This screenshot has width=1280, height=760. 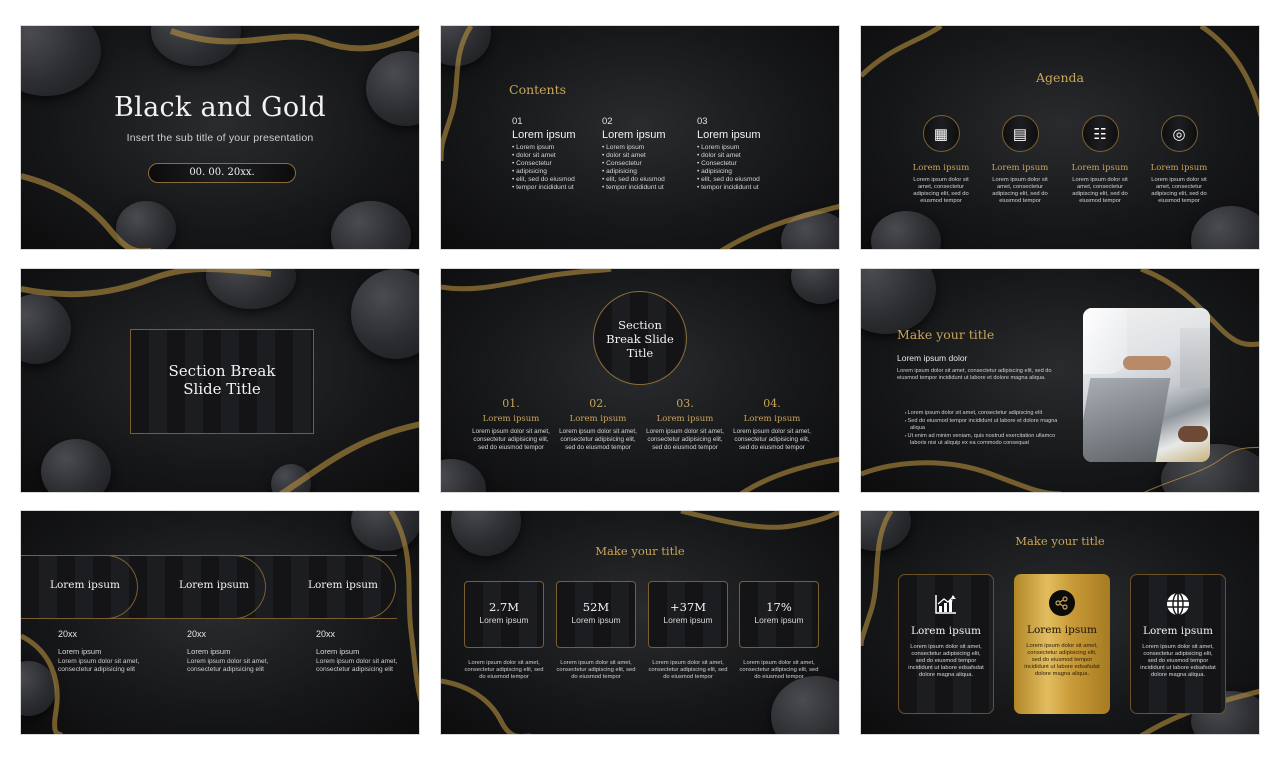 I want to click on slide-thumbnail-4: Section Break Slide Title, so click(x=220, y=380).